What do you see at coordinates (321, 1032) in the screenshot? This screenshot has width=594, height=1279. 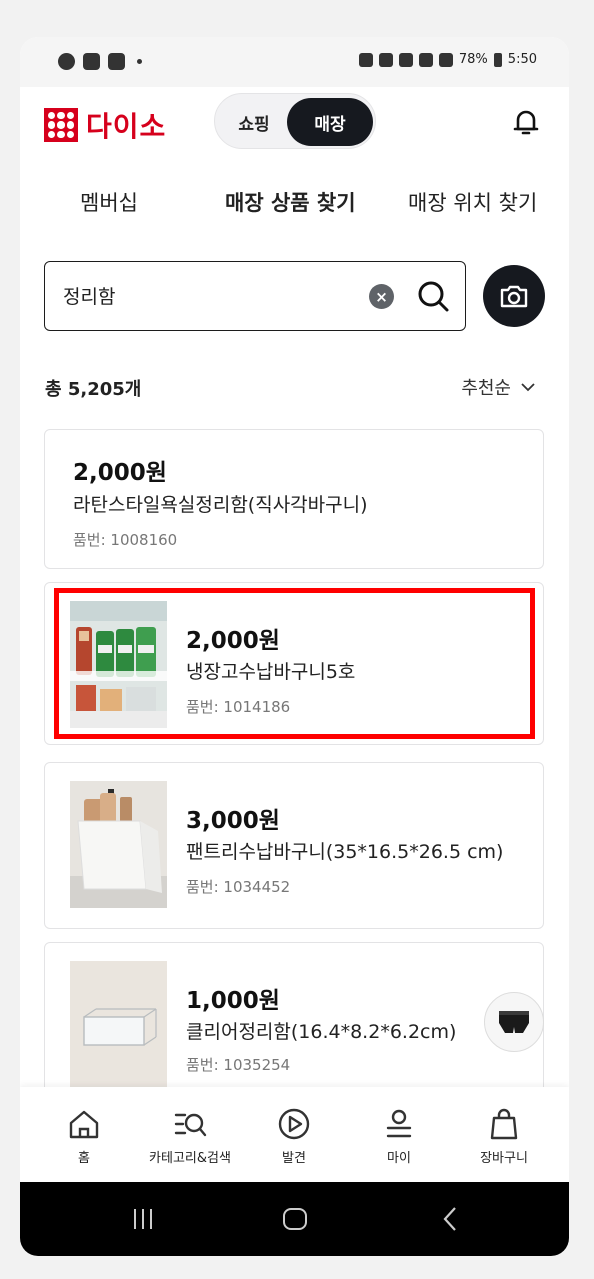 I see `product-name: 클리어정리함(16.4*8.2*6.2cm)` at bounding box center [321, 1032].